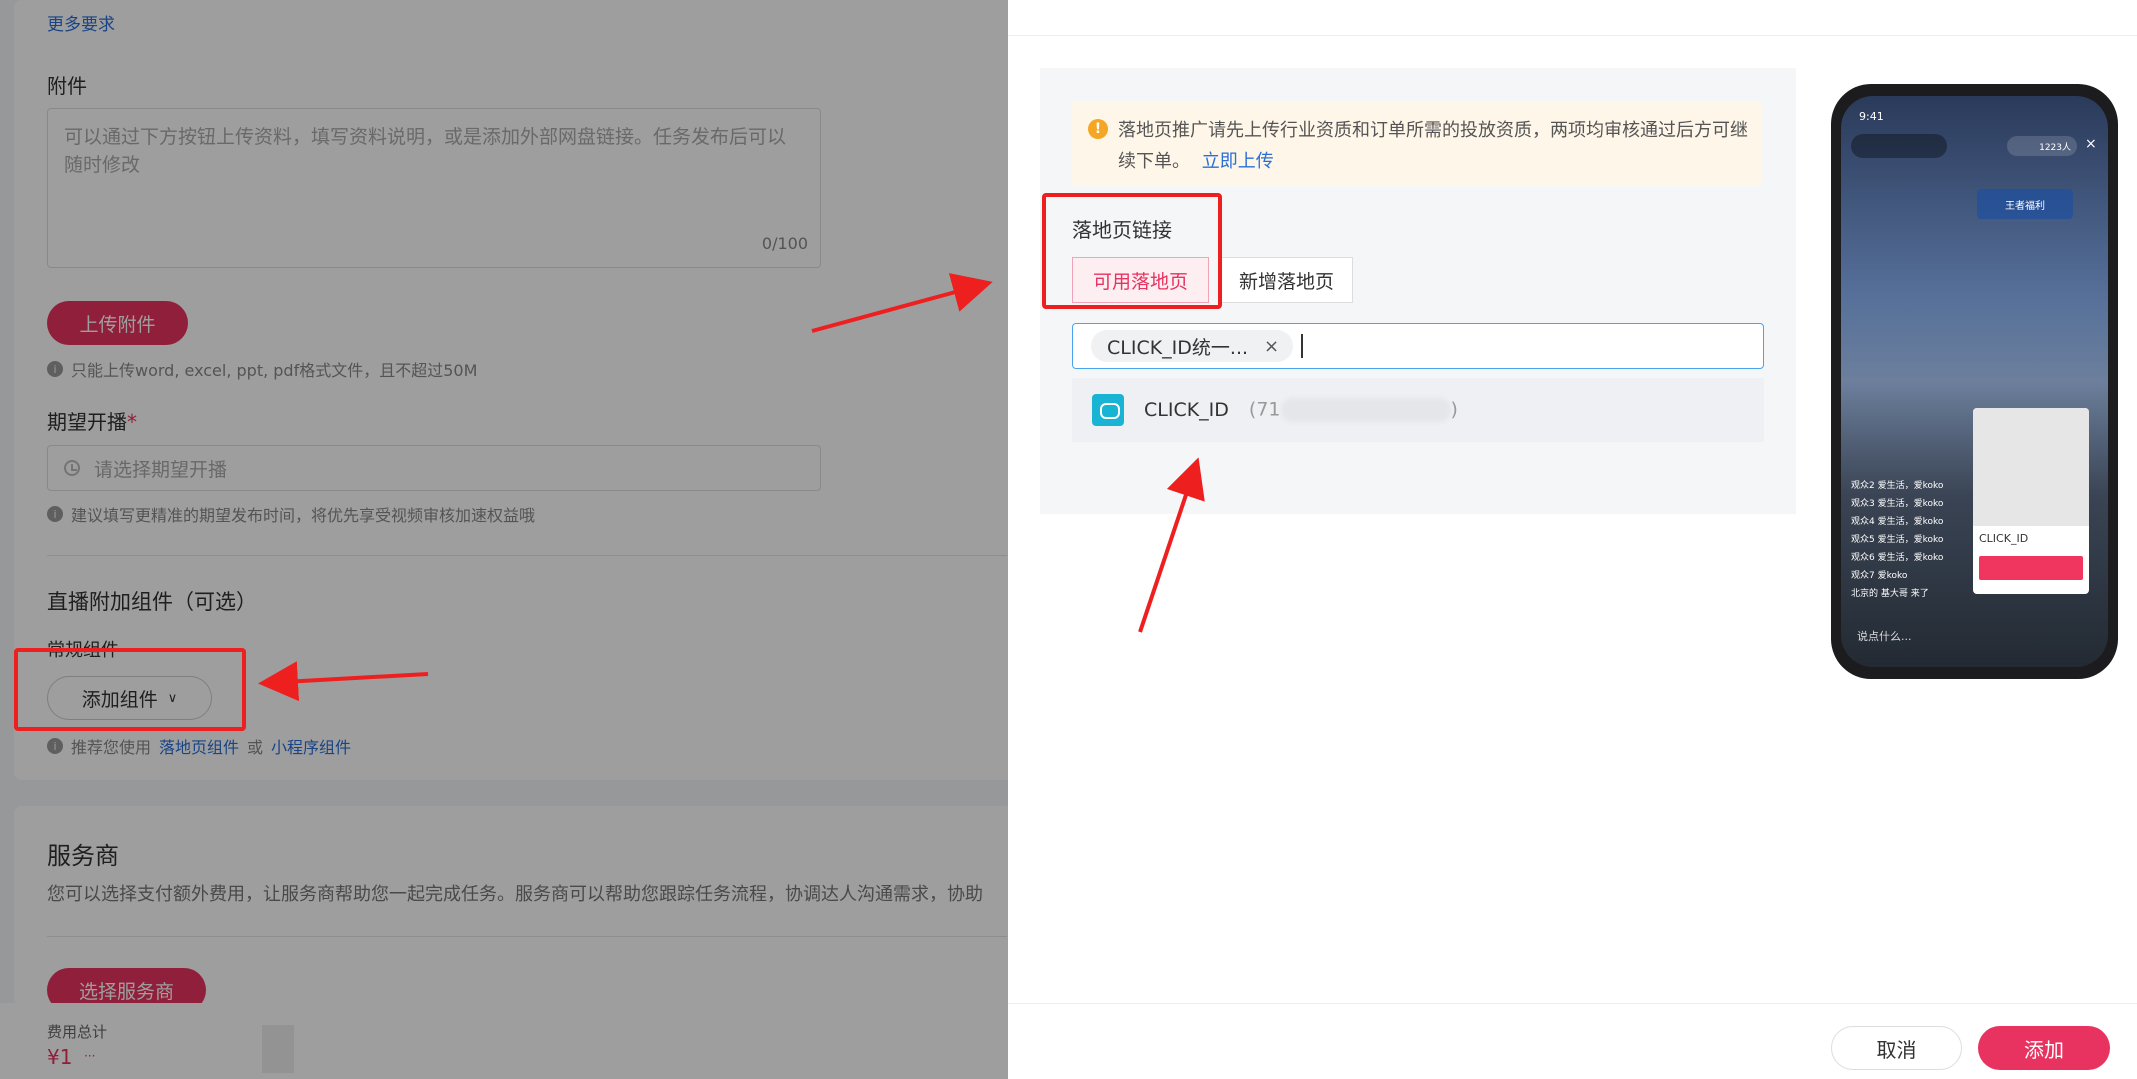  What do you see at coordinates (1264, 409) in the screenshot?
I see `option-id-prefix: (71` at bounding box center [1264, 409].